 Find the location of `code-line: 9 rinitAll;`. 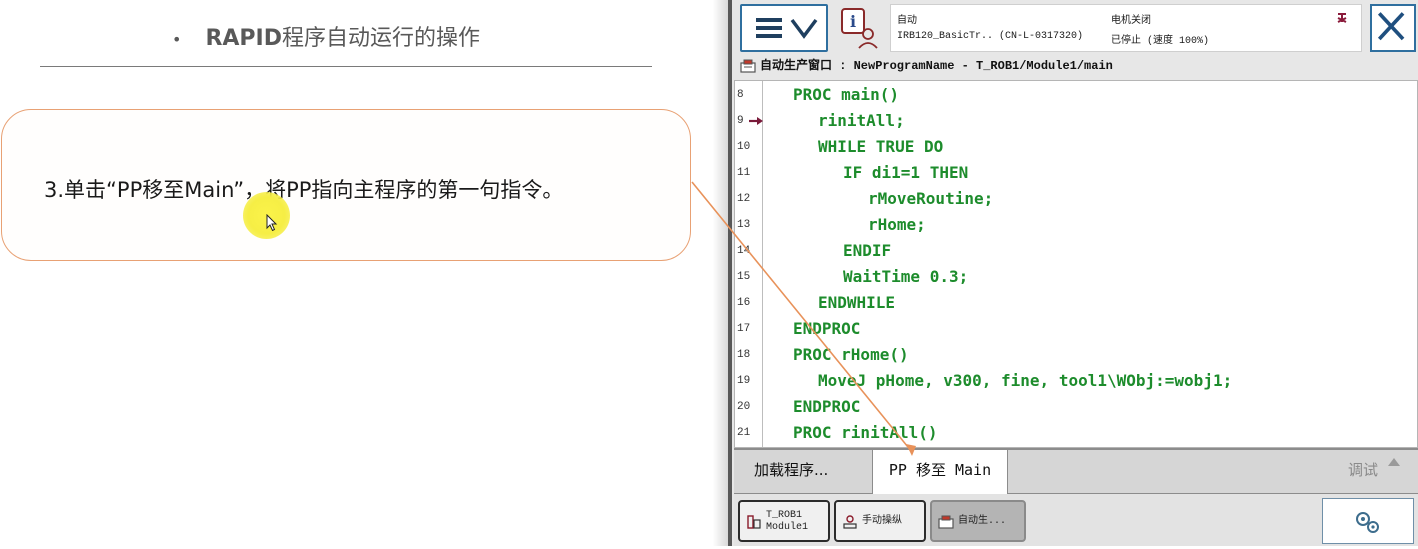

code-line: 9 rinitAll; is located at coordinates (1076, 121).